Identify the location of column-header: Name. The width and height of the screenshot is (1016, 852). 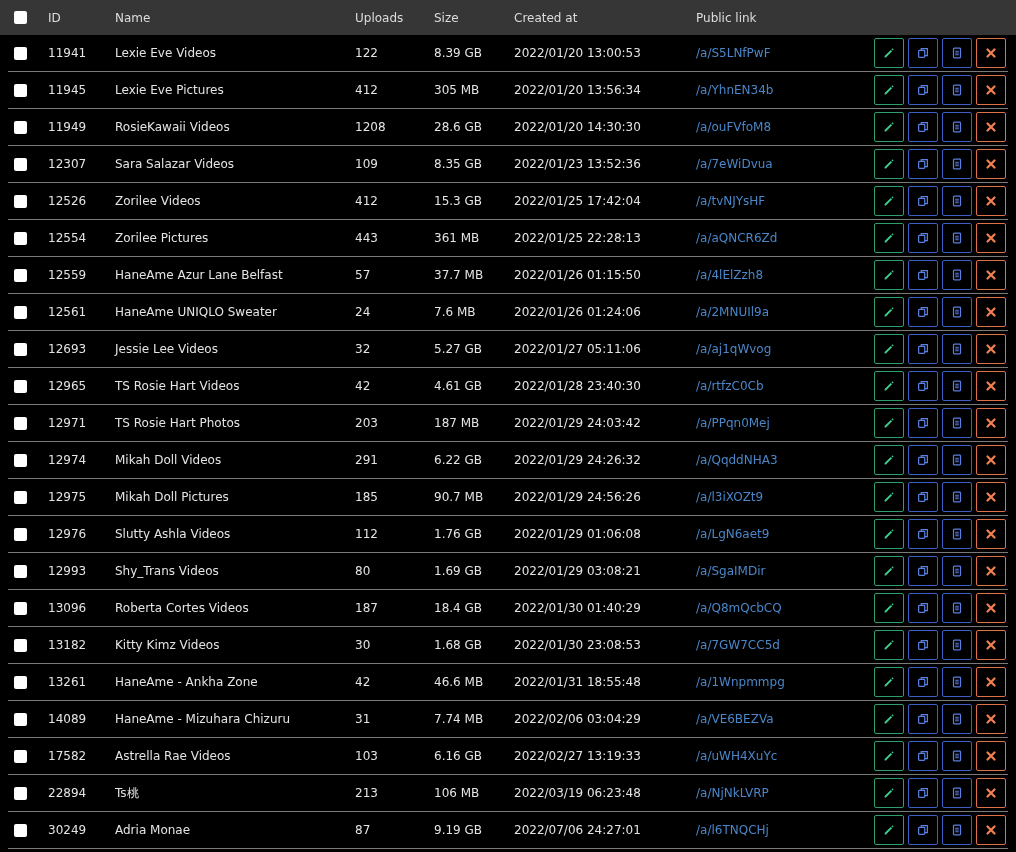
(235, 17).